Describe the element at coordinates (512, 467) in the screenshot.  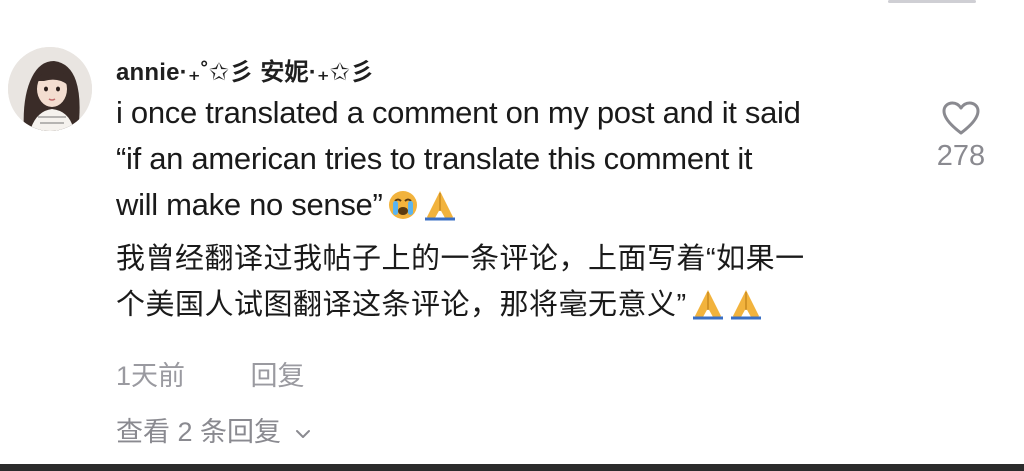
I see `bottom-edge` at that location.